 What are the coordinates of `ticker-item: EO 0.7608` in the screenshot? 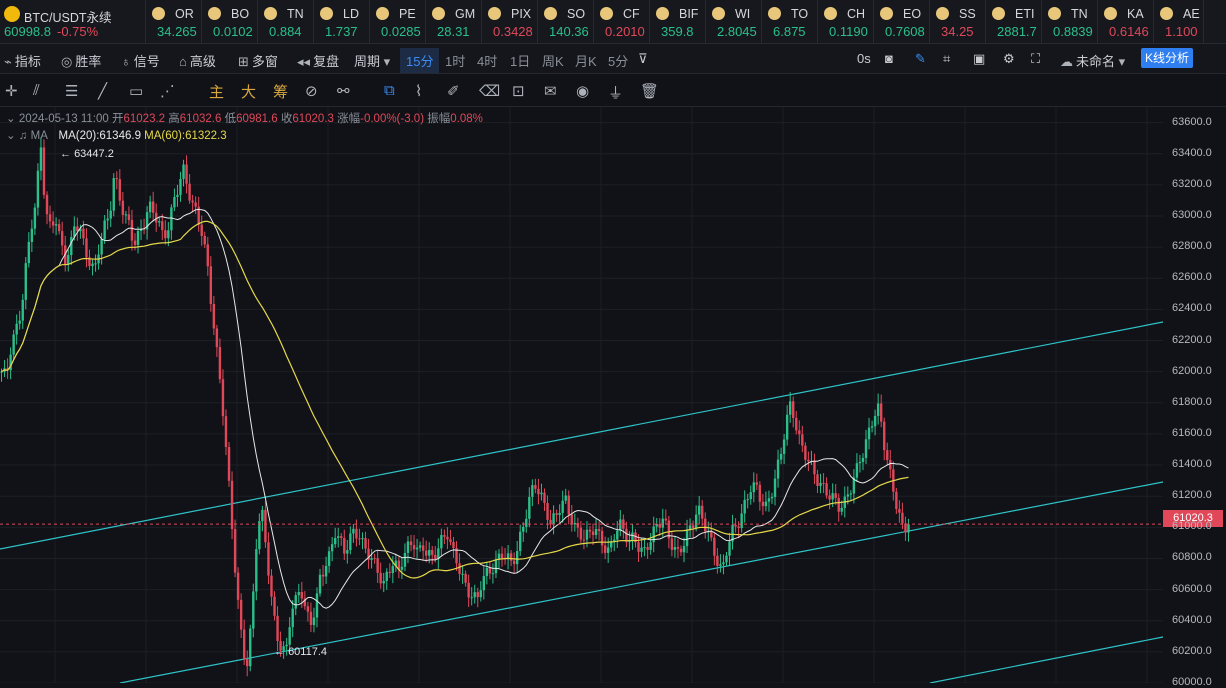 It's located at (902, 21).